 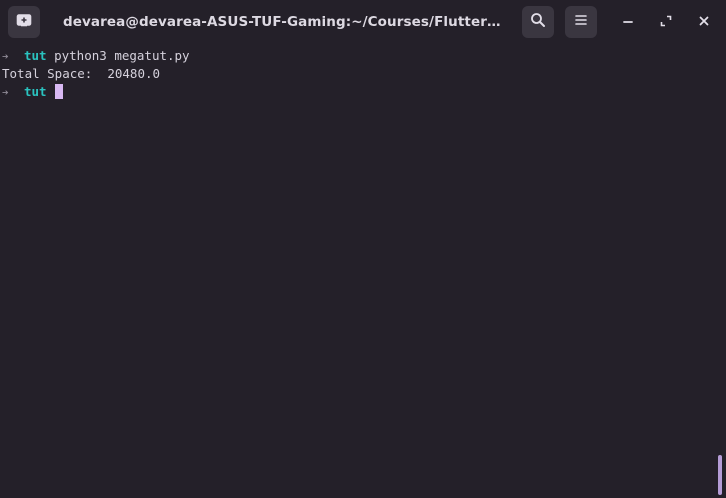 I want to click on new-tab-icon, so click(x=24, y=22).